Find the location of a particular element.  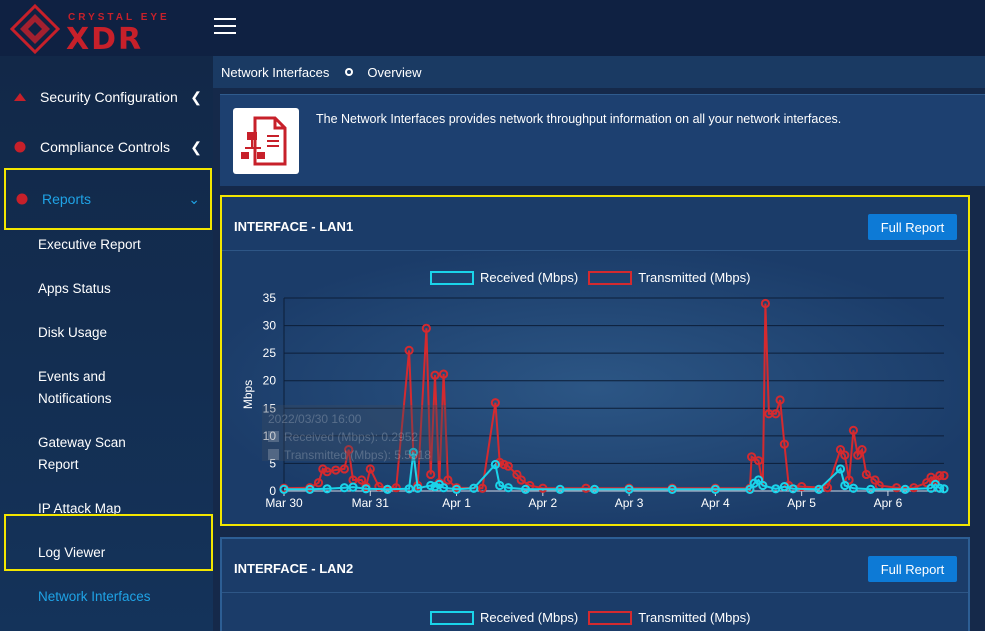

crystal-eye-logo: CRYSTAL EYE XDR is located at coordinates (99, 30).